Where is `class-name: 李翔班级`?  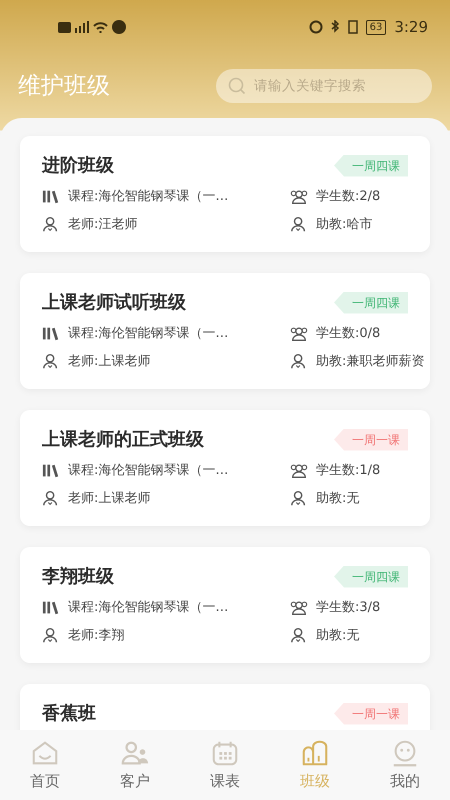 class-name: 李翔班级 is located at coordinates (78, 577).